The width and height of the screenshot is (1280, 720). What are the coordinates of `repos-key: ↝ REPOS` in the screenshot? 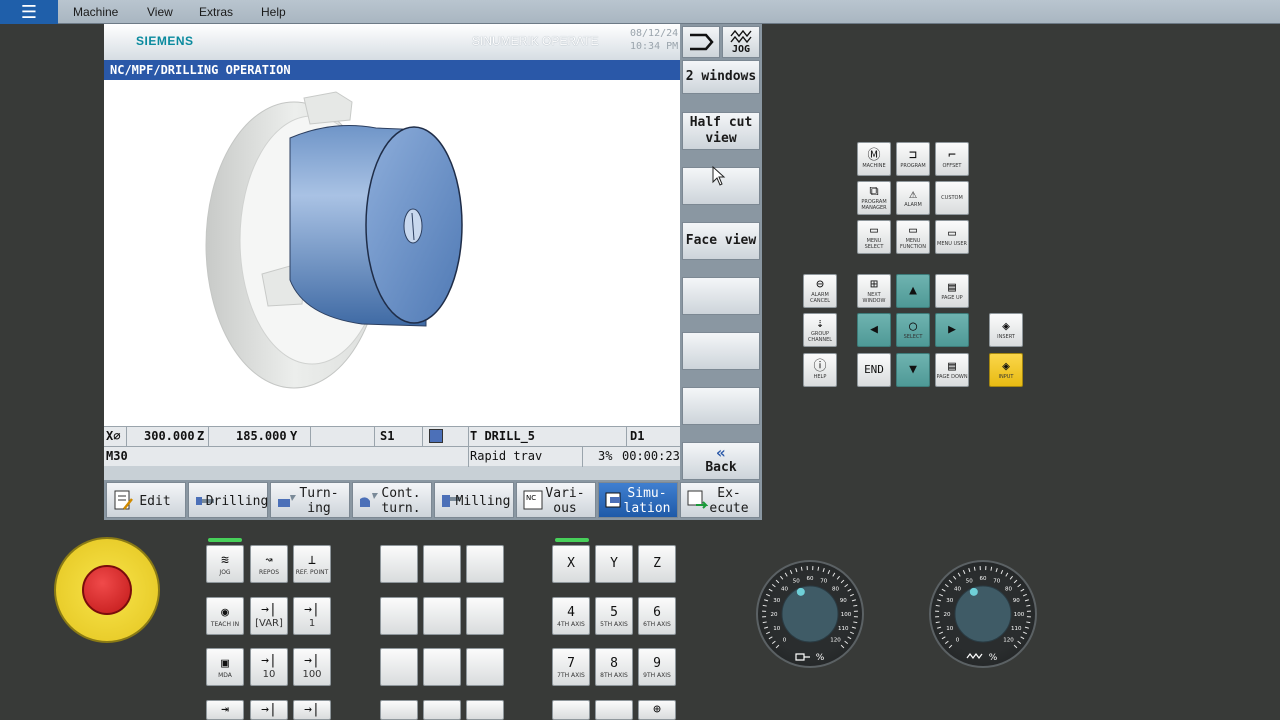 It's located at (269, 564).